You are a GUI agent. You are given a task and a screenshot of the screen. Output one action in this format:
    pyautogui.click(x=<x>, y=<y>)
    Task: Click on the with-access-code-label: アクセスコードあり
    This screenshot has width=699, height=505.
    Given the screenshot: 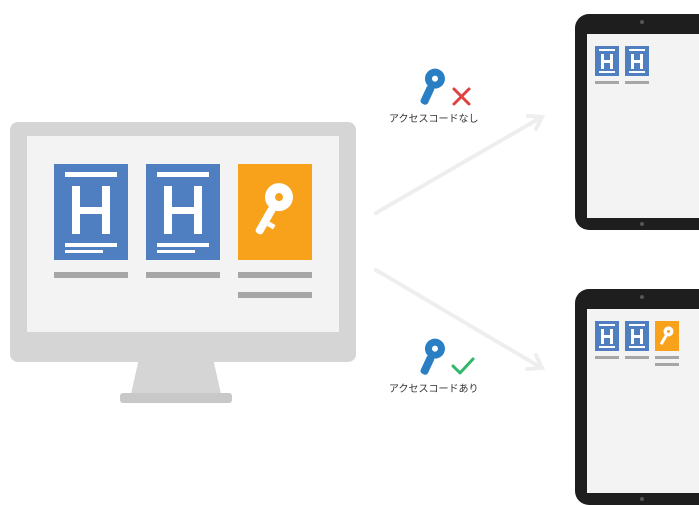 What is the action you would take?
    pyautogui.click(x=434, y=389)
    